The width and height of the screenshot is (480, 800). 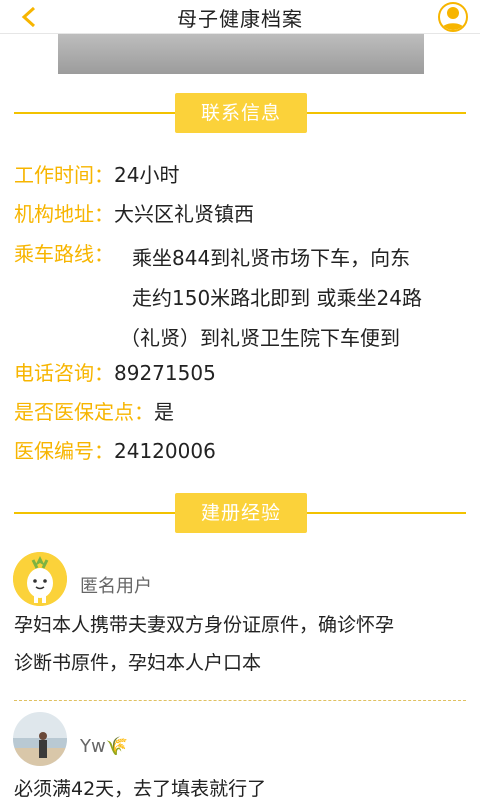 What do you see at coordinates (64, 214) in the screenshot?
I see `info-label: 机构地址：` at bounding box center [64, 214].